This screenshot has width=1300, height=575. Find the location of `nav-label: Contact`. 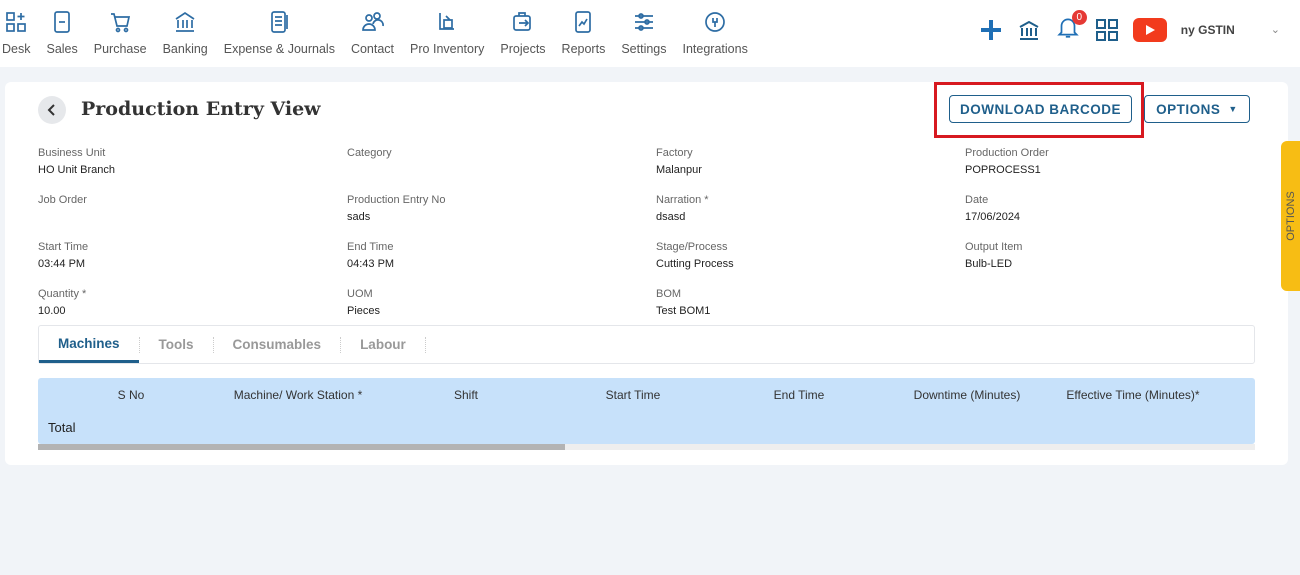

nav-label: Contact is located at coordinates (372, 49).